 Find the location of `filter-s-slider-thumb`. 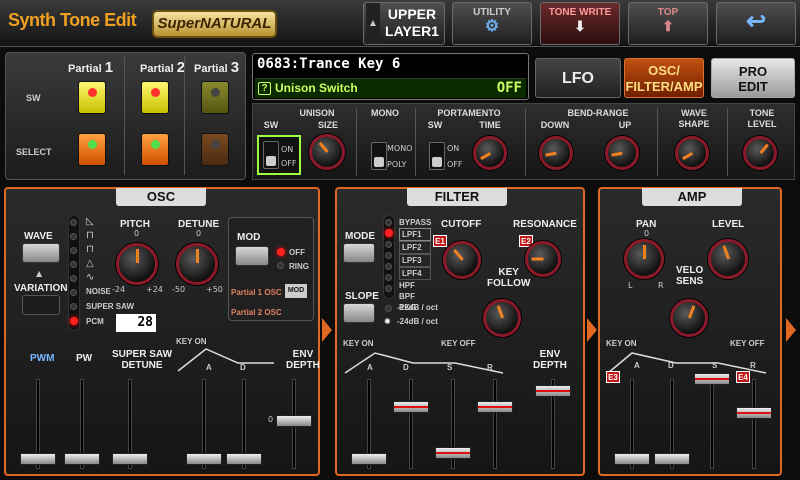

filter-s-slider-thumb is located at coordinates (453, 453).